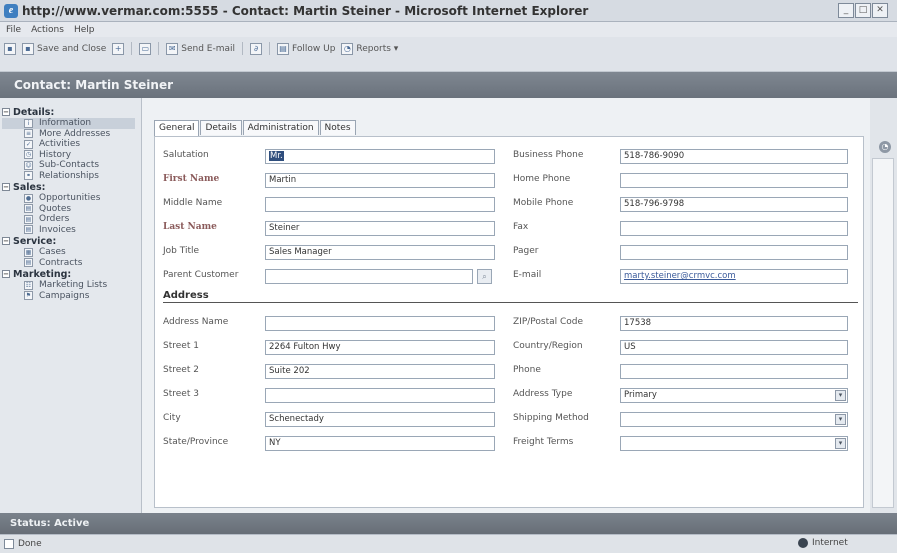  What do you see at coordinates (734, 228) in the screenshot?
I see `fax-field` at bounding box center [734, 228].